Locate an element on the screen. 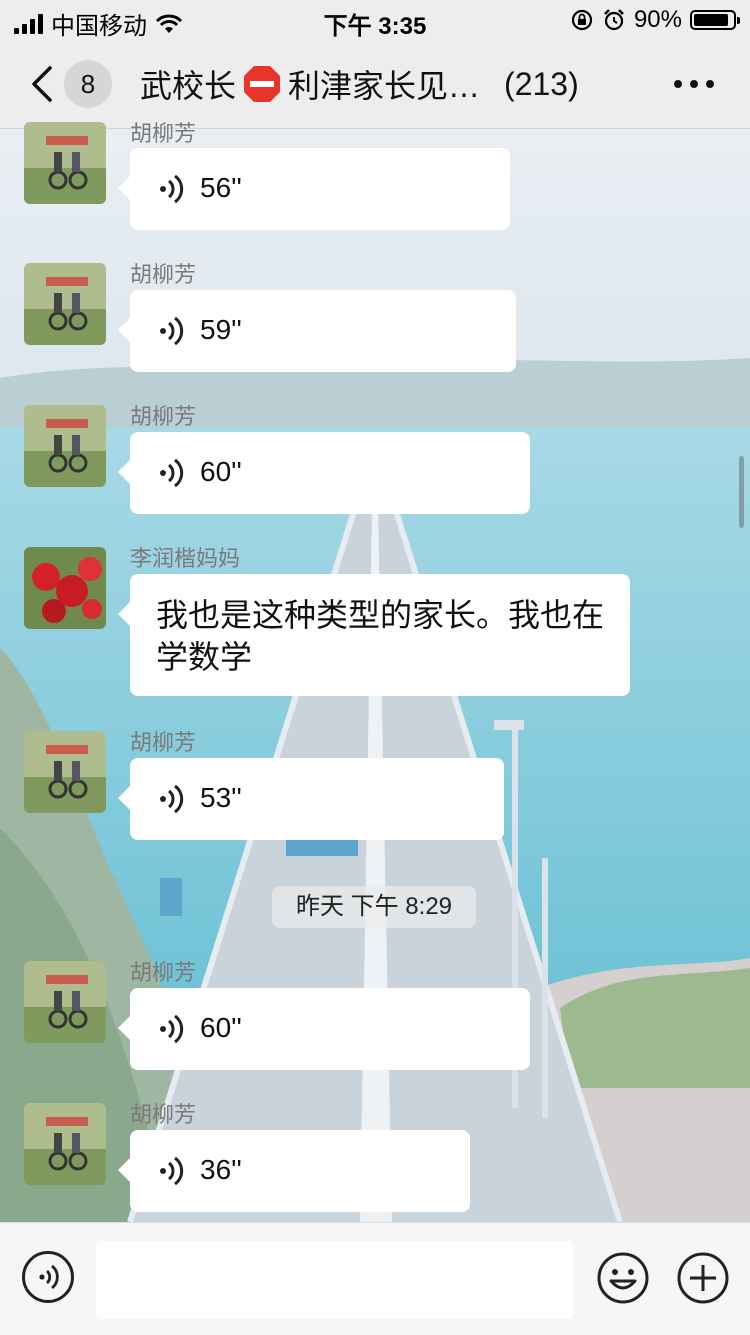 The width and height of the screenshot is (750, 1335). status-right: 90% is located at coordinates (655, 20).